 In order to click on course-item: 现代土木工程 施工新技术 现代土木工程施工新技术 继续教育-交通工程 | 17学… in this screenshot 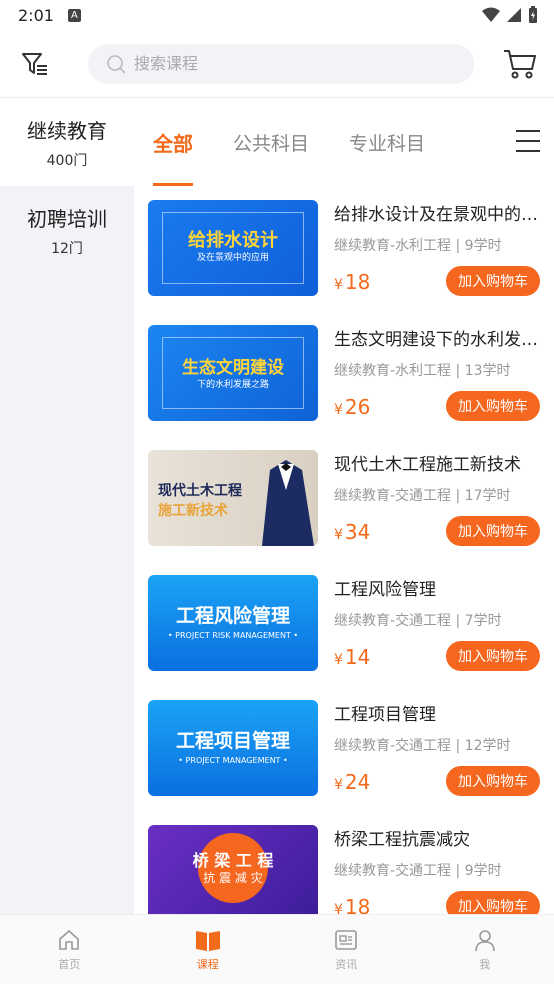, I will do `click(351, 498)`.